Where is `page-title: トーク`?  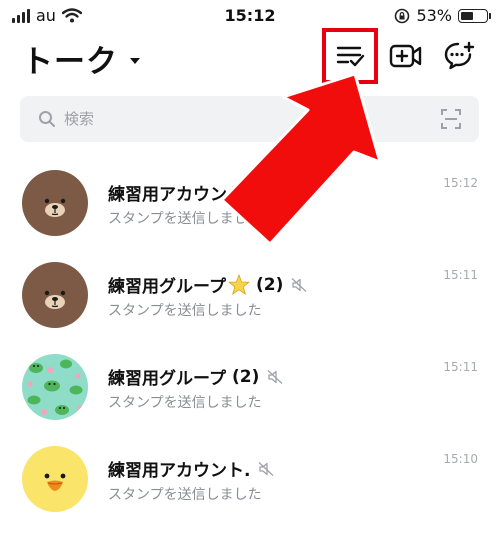
page-title: トーク is located at coordinates (81, 58).